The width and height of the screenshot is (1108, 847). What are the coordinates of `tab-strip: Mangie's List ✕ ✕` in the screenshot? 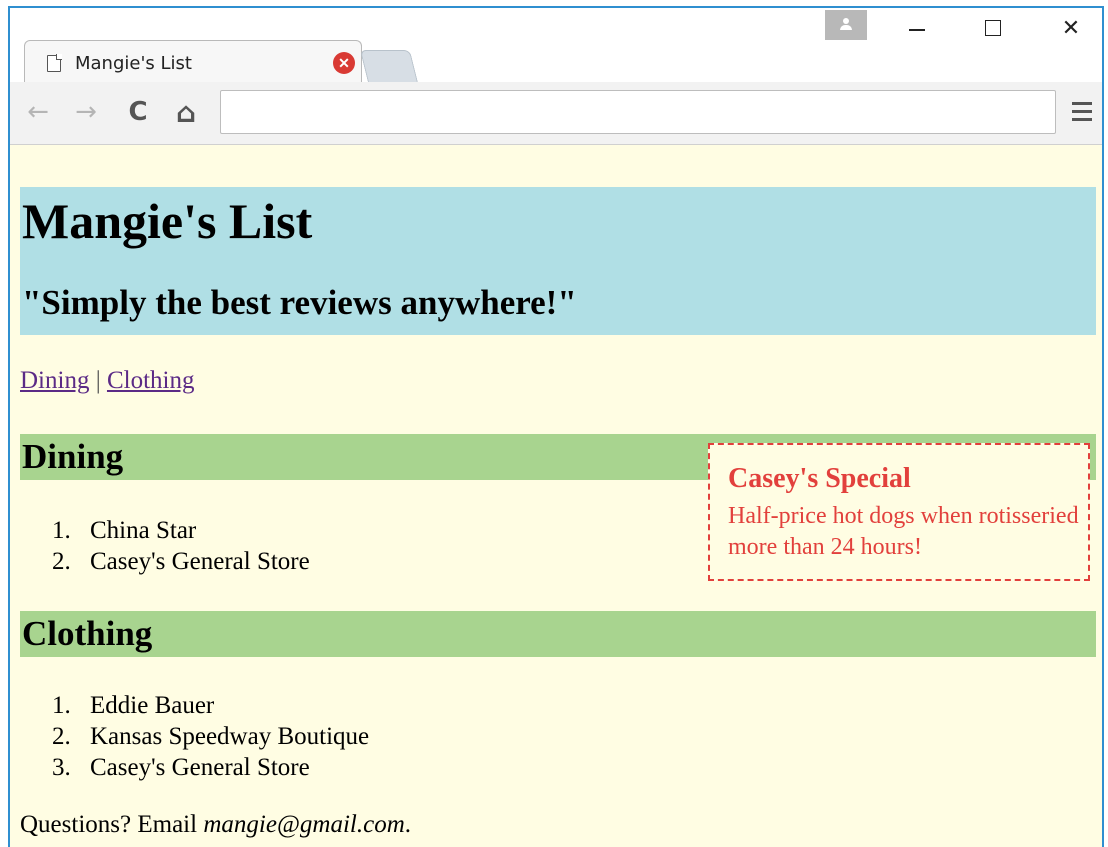 It's located at (556, 46).